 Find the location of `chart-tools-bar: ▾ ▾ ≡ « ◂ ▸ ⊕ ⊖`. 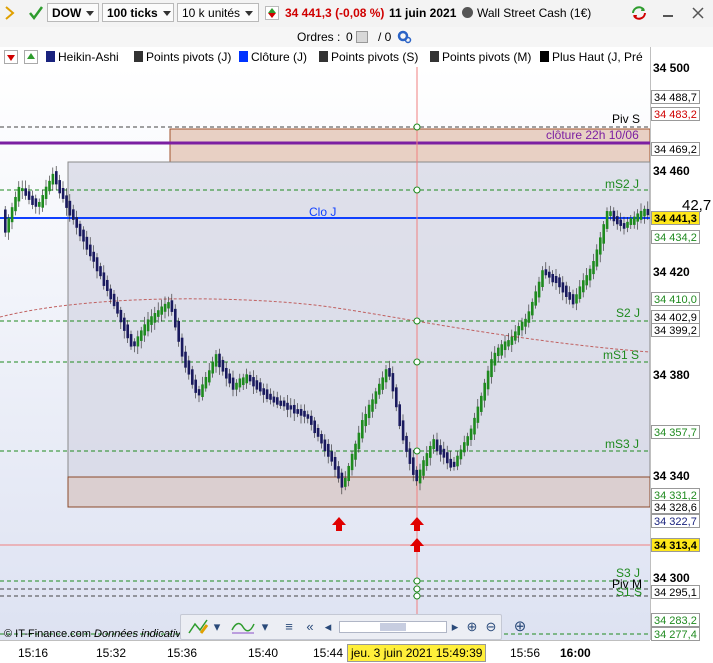

chart-tools-bar: ▾ ▾ ≡ « ◂ ▸ ⊕ ⊖ is located at coordinates (341, 627).